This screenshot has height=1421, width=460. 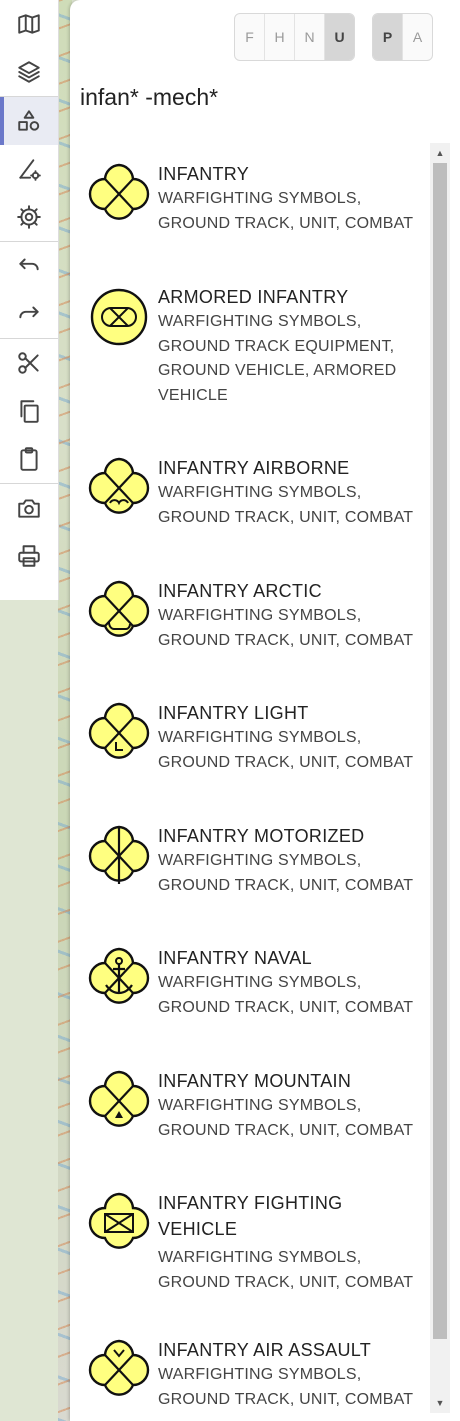 I want to click on draw-settings-button, so click(x=29, y=169).